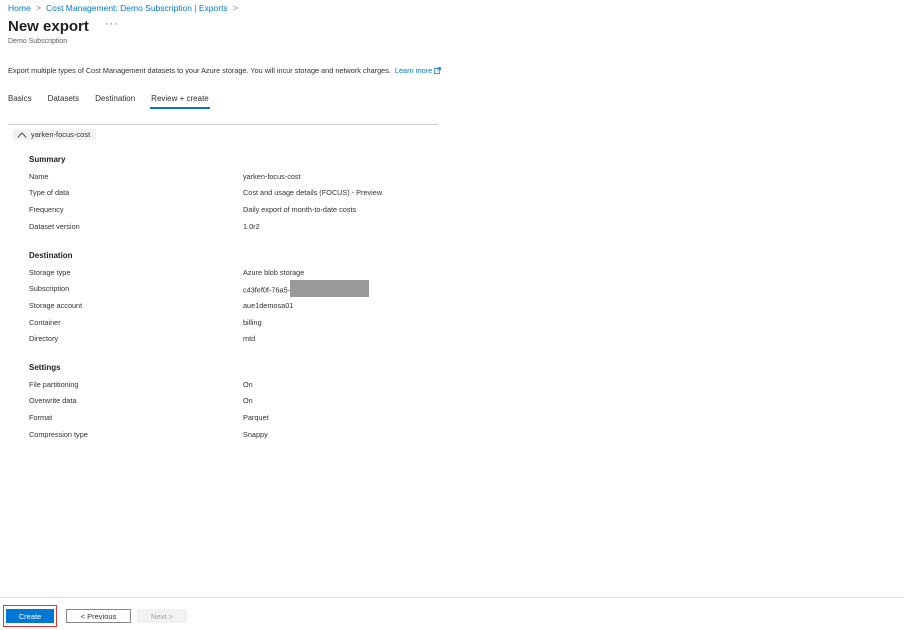 This screenshot has height=630, width=904. Describe the element at coordinates (53, 400) in the screenshot. I see `settings-overwrite-data-label: Overwrite data` at that location.